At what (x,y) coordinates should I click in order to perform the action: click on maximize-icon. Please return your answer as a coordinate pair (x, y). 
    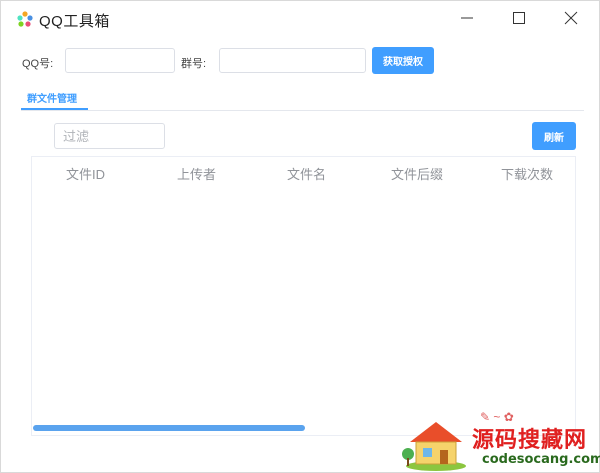
    Looking at the image, I should click on (519, 18).